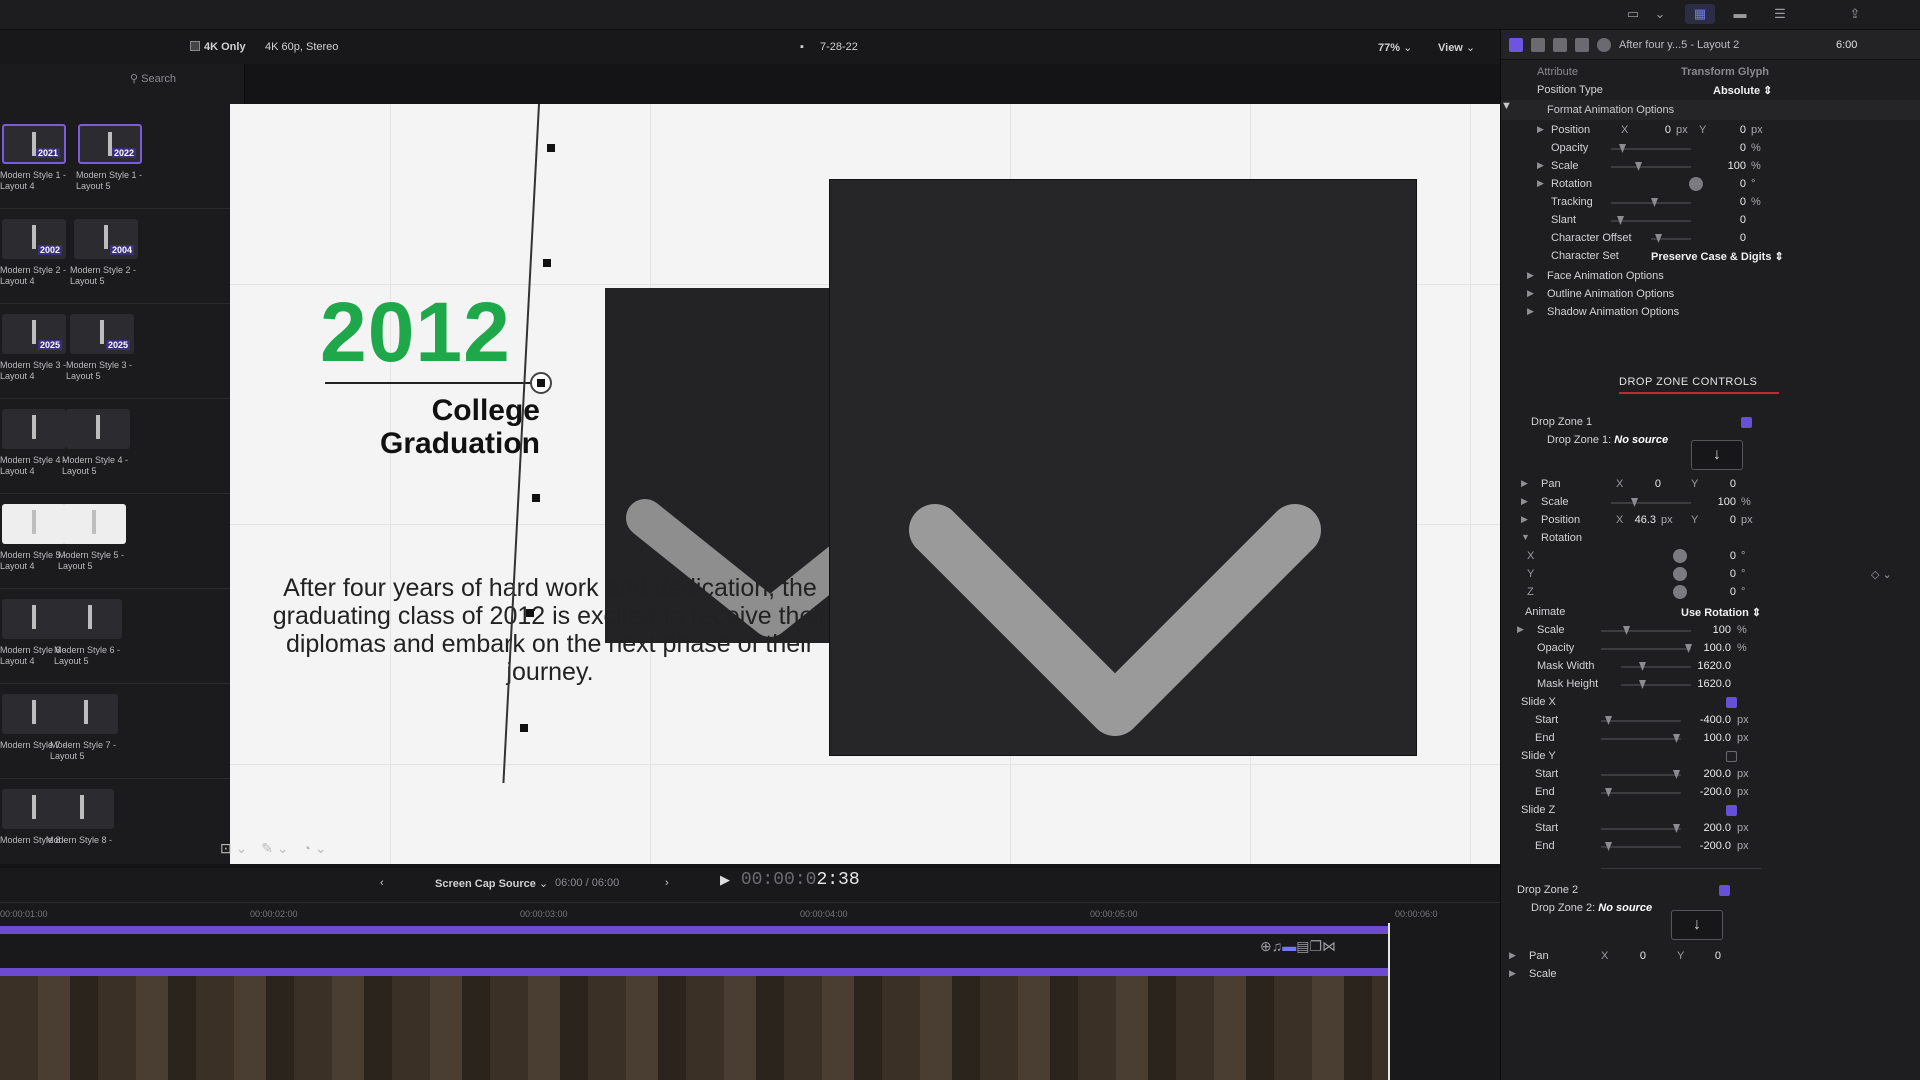 The height and width of the screenshot is (1080, 1920). Describe the element at coordinates (1641, 792) in the screenshot. I see `slide-y-end-slider` at that location.